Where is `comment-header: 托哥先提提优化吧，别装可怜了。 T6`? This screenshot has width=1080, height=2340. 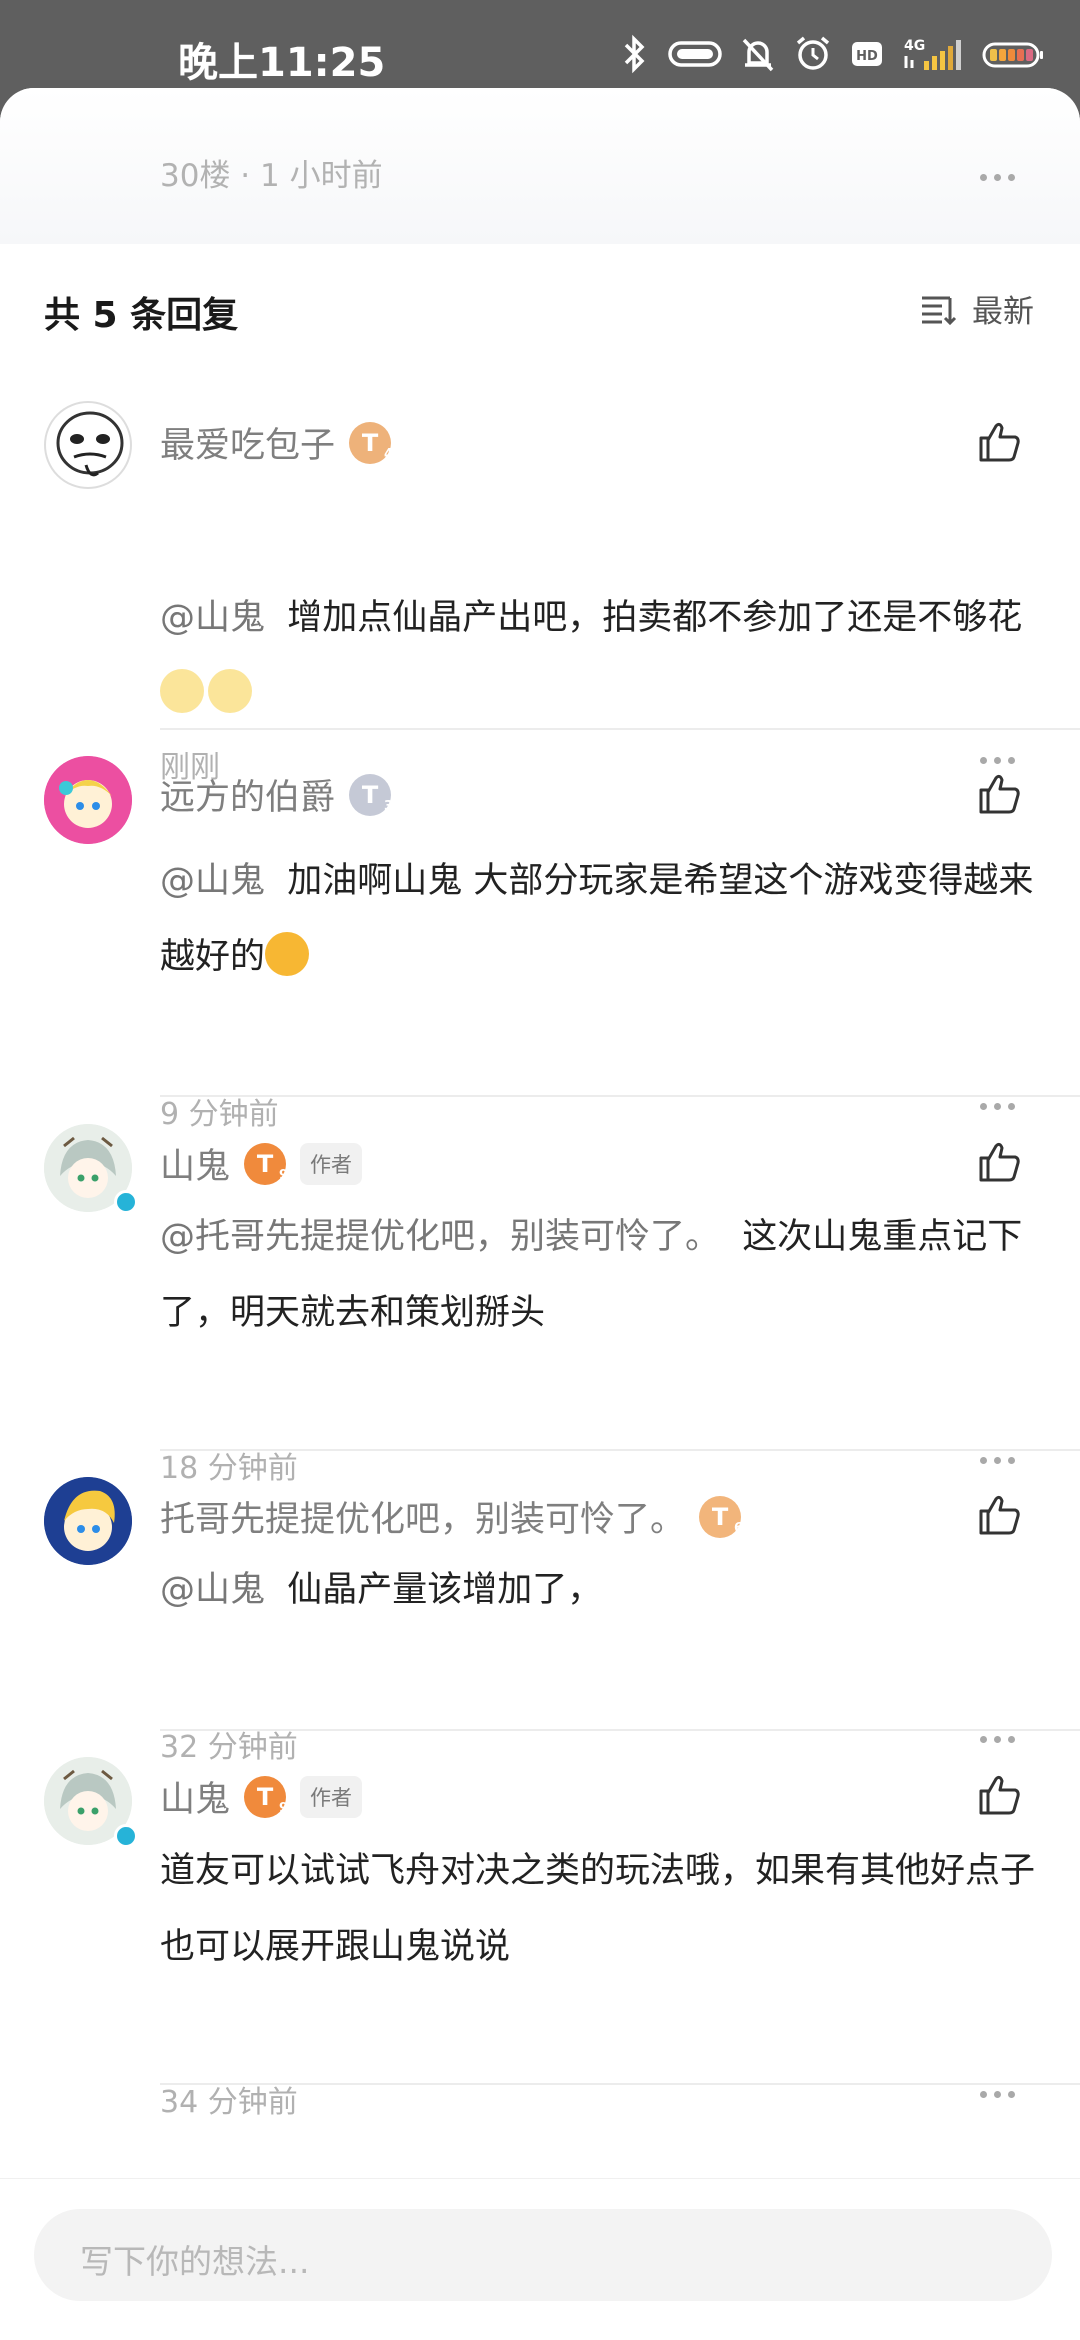 comment-header: 托哥先提提优化吧，别装可怜了。 T6 is located at coordinates (451, 1516).